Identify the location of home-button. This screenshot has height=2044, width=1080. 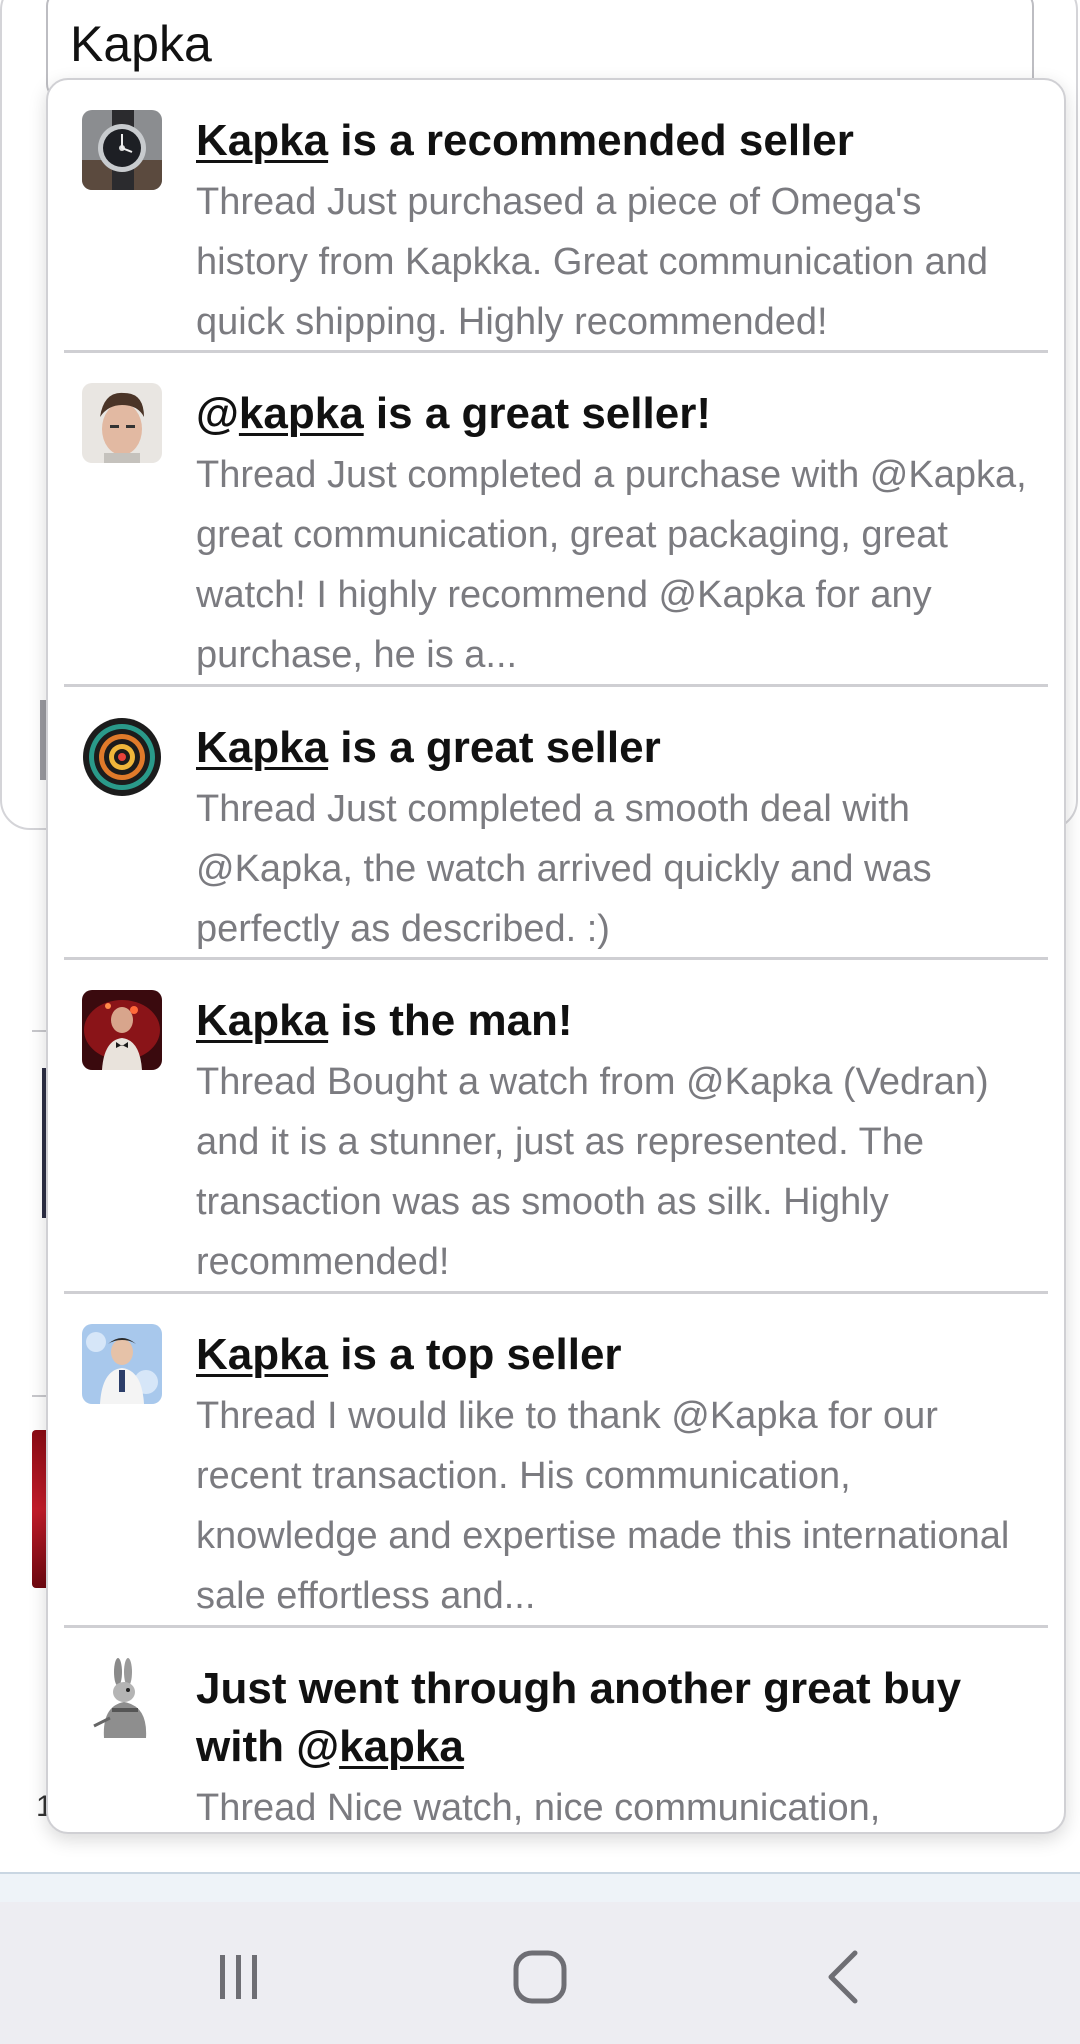
(540, 1977).